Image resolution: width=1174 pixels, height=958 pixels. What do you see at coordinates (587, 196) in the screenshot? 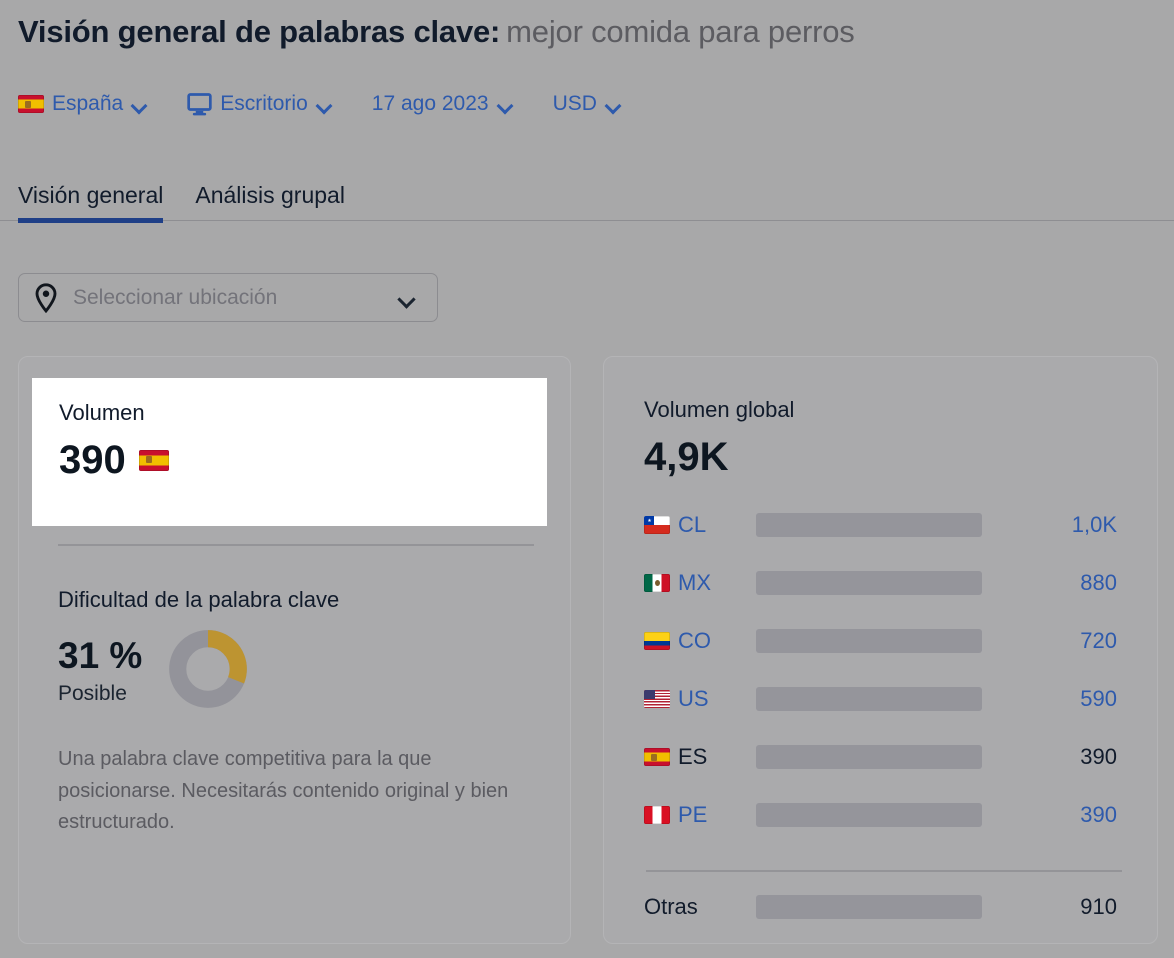
I see `tab-bar: Visión general Análisis grupal` at bounding box center [587, 196].